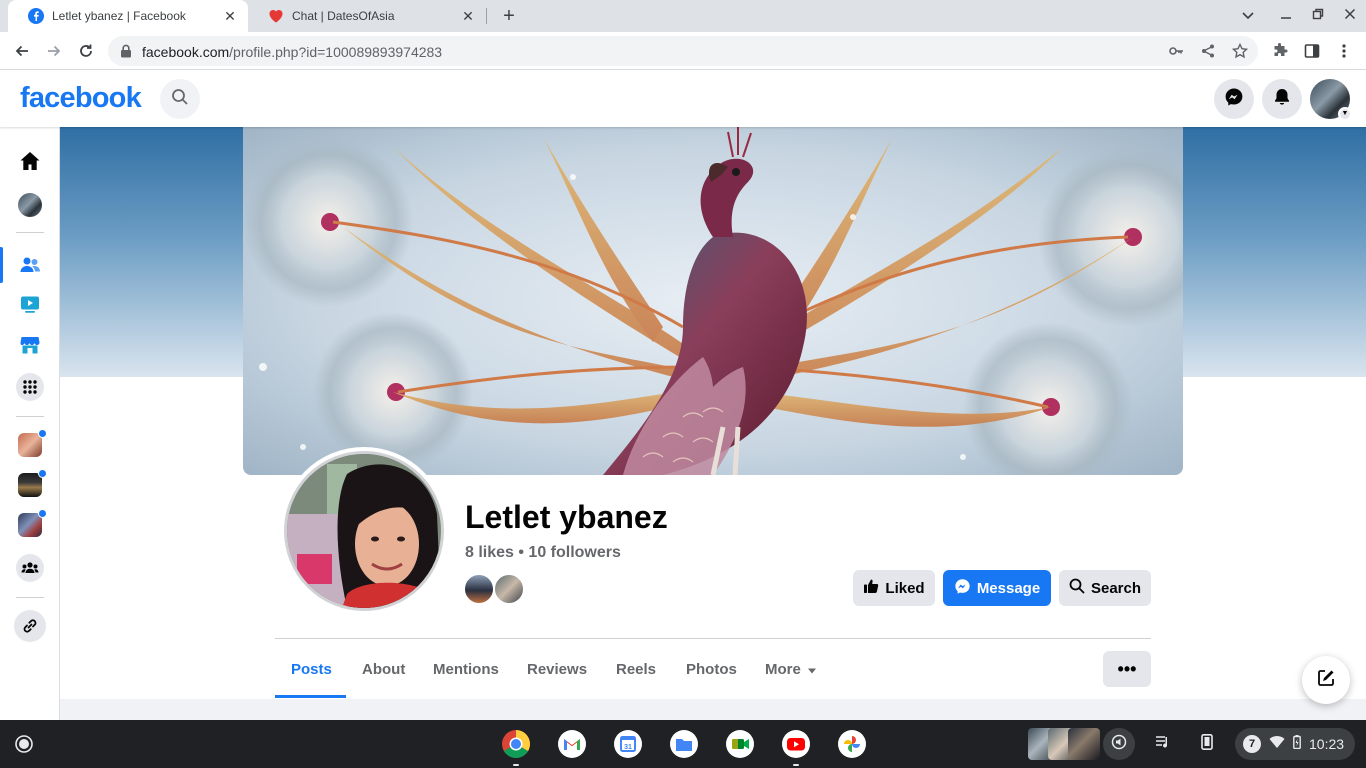 The height and width of the screenshot is (768, 1366). What do you see at coordinates (30, 423) in the screenshot?
I see `left-navigation-rail` at bounding box center [30, 423].